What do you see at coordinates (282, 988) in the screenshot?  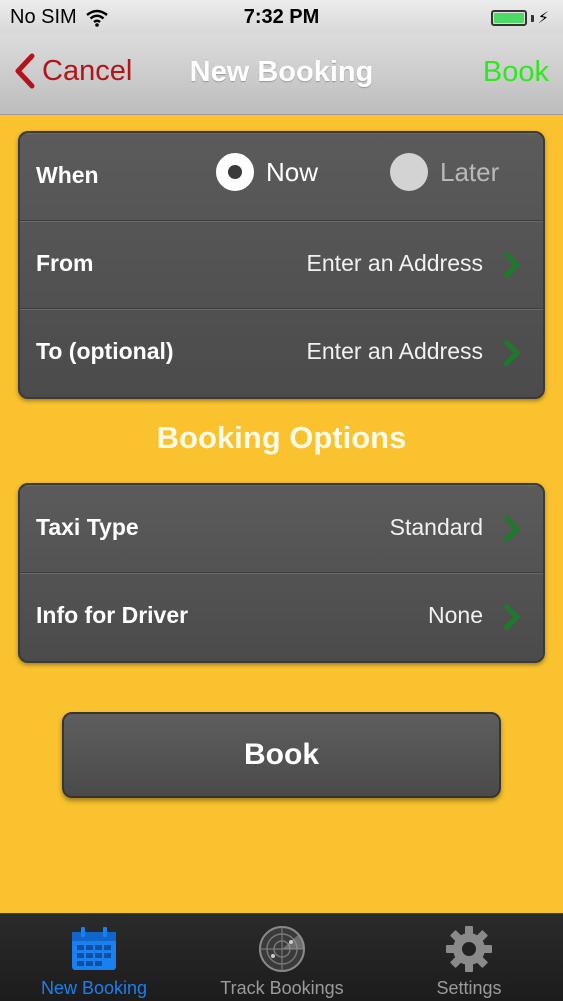 I see `tab-track-bookings-label: Track Bookings` at bounding box center [282, 988].